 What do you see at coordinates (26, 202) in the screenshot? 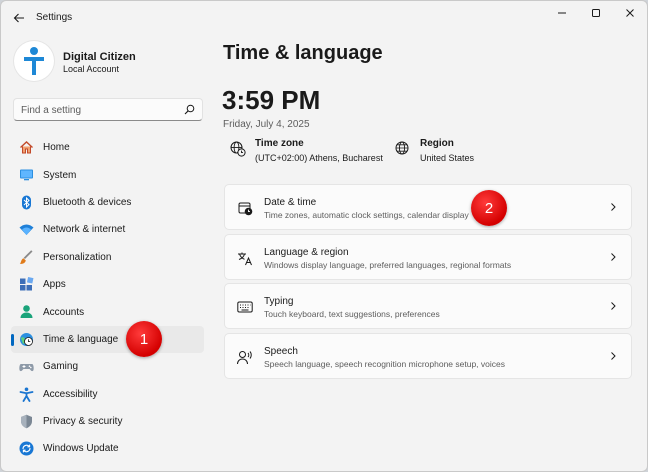
I see `bluetooth-icon` at bounding box center [26, 202].